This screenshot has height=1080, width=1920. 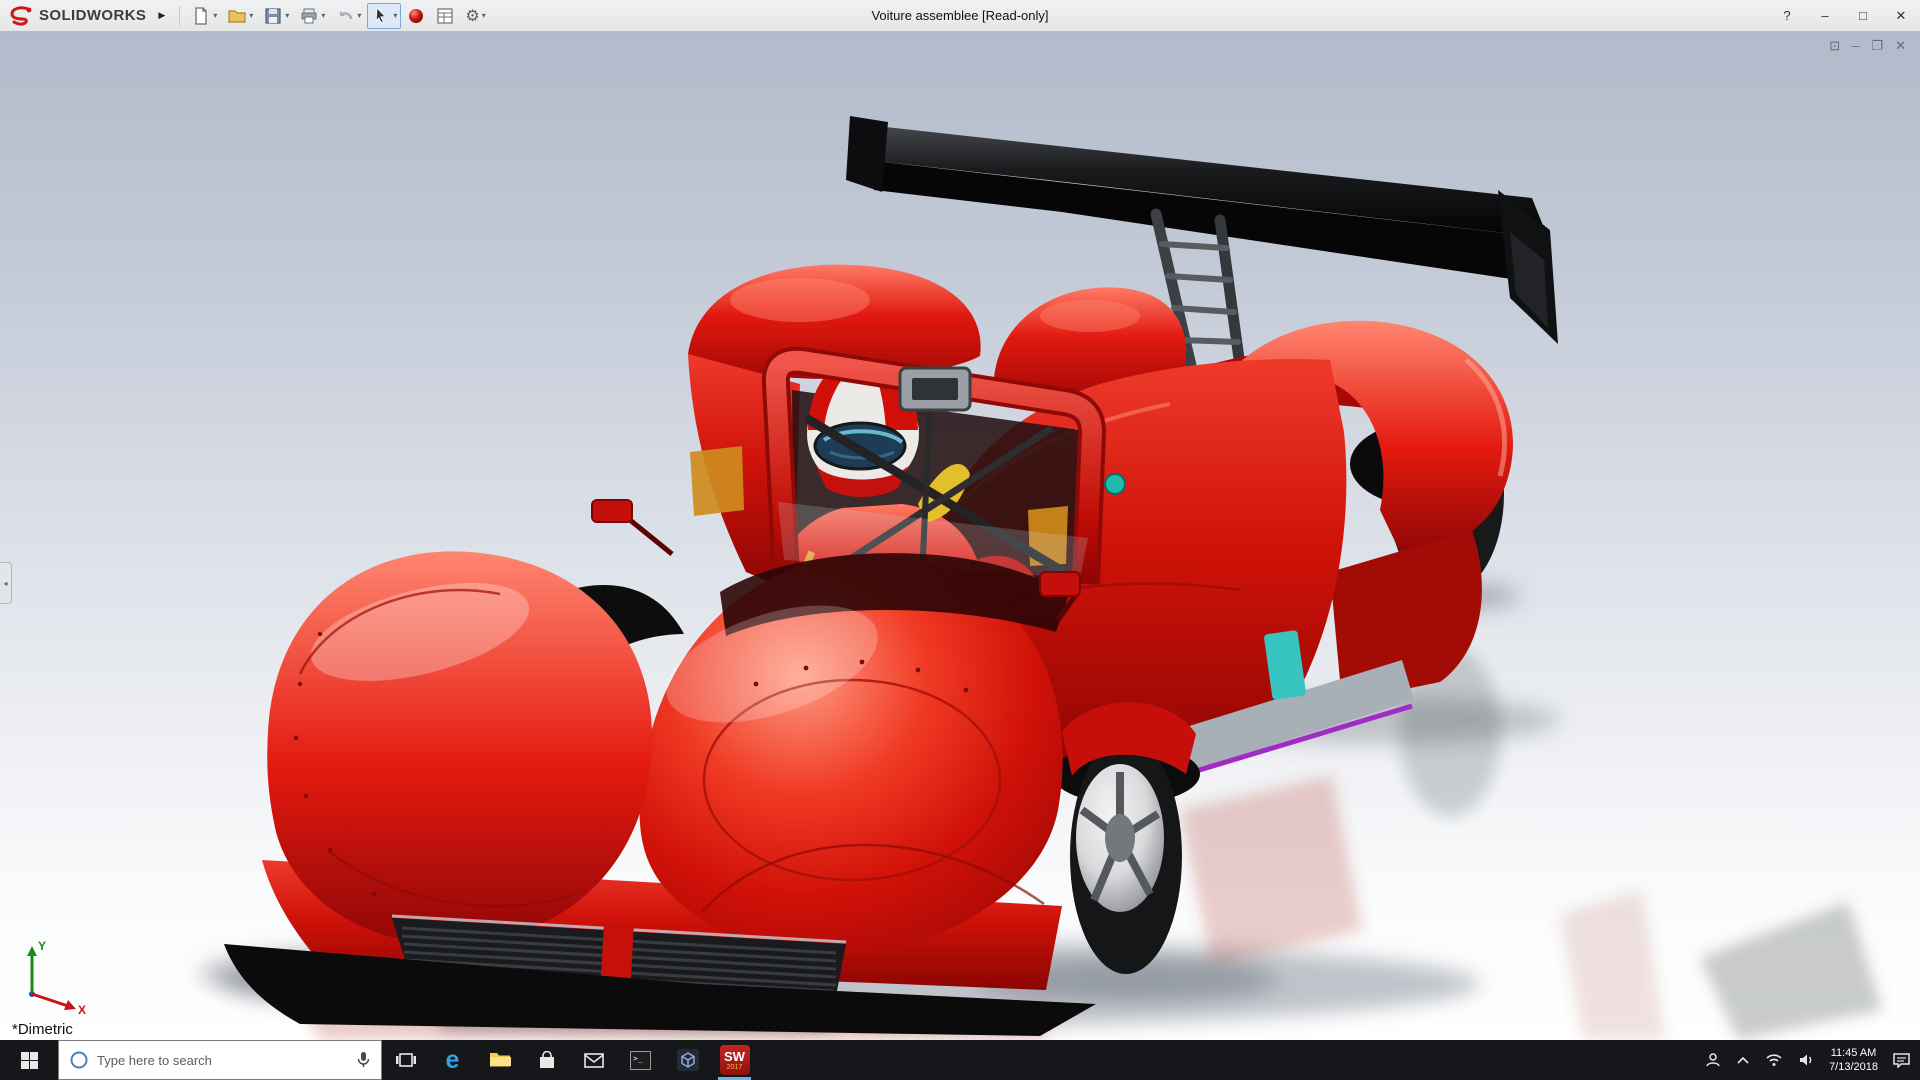 What do you see at coordinates (237, 16) in the screenshot?
I see `open-folder-icon` at bounding box center [237, 16].